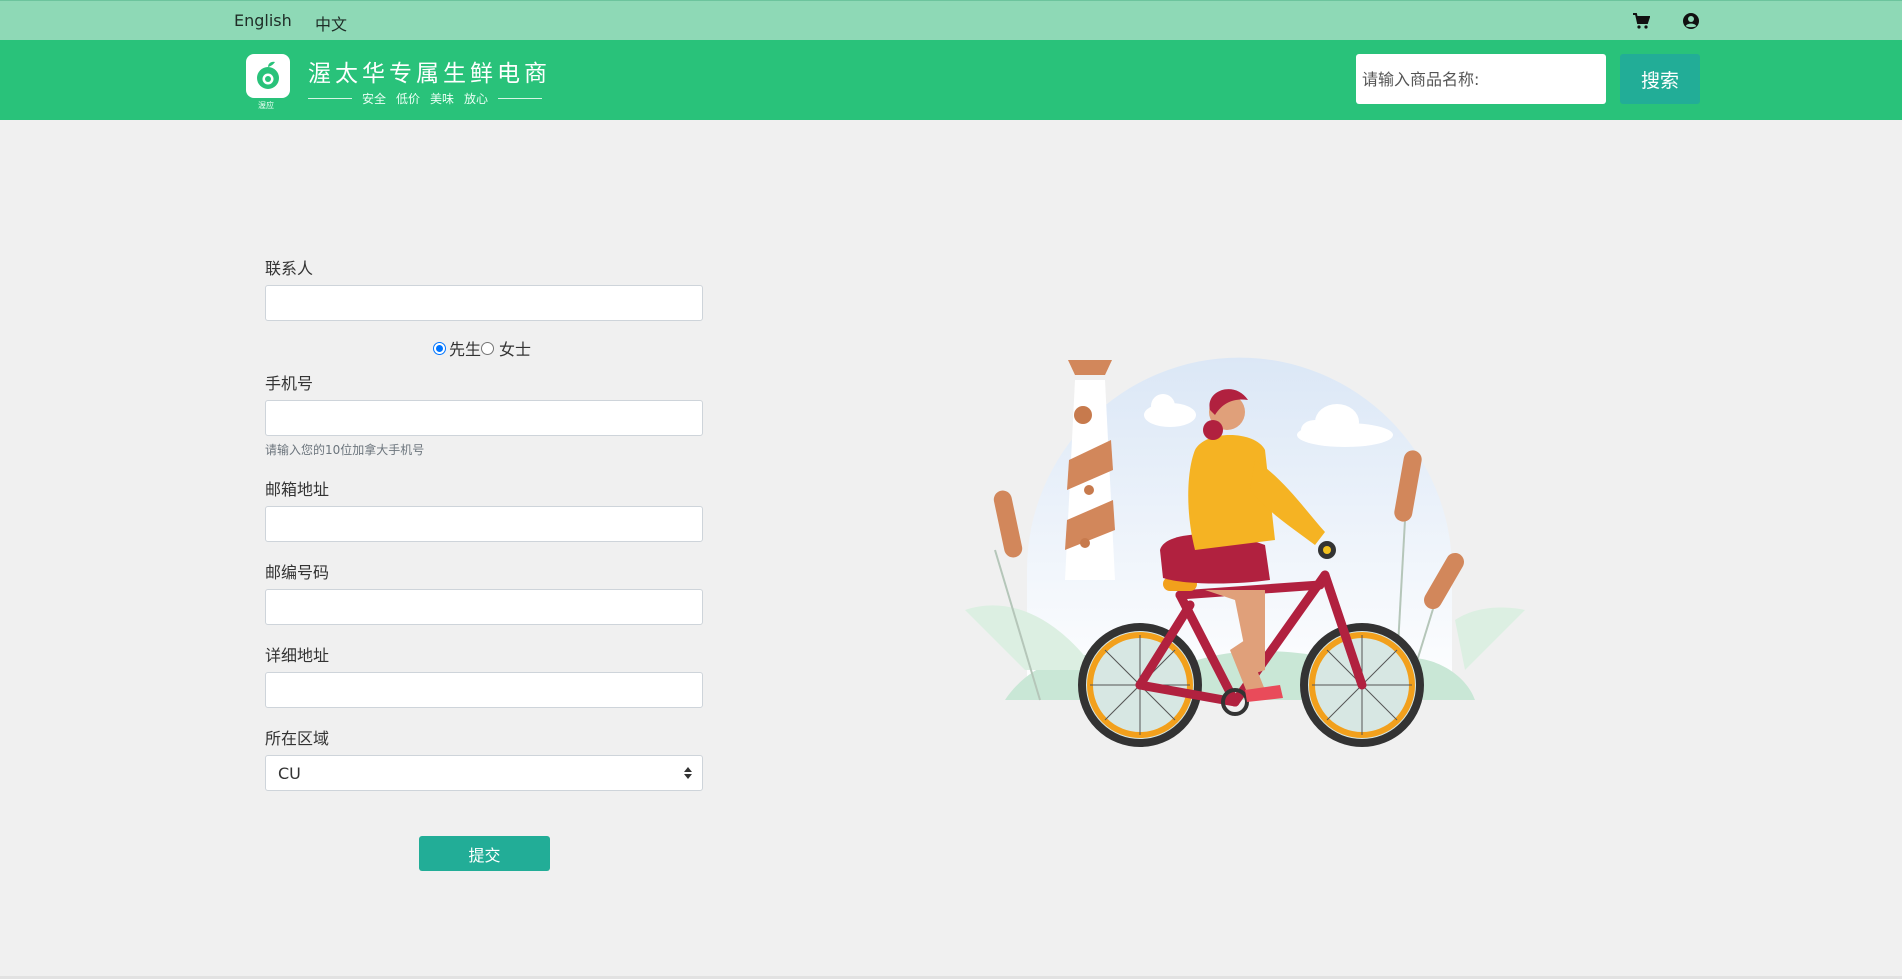 This screenshot has height=979, width=1902. I want to click on language-english-link: English, so click(263, 20).